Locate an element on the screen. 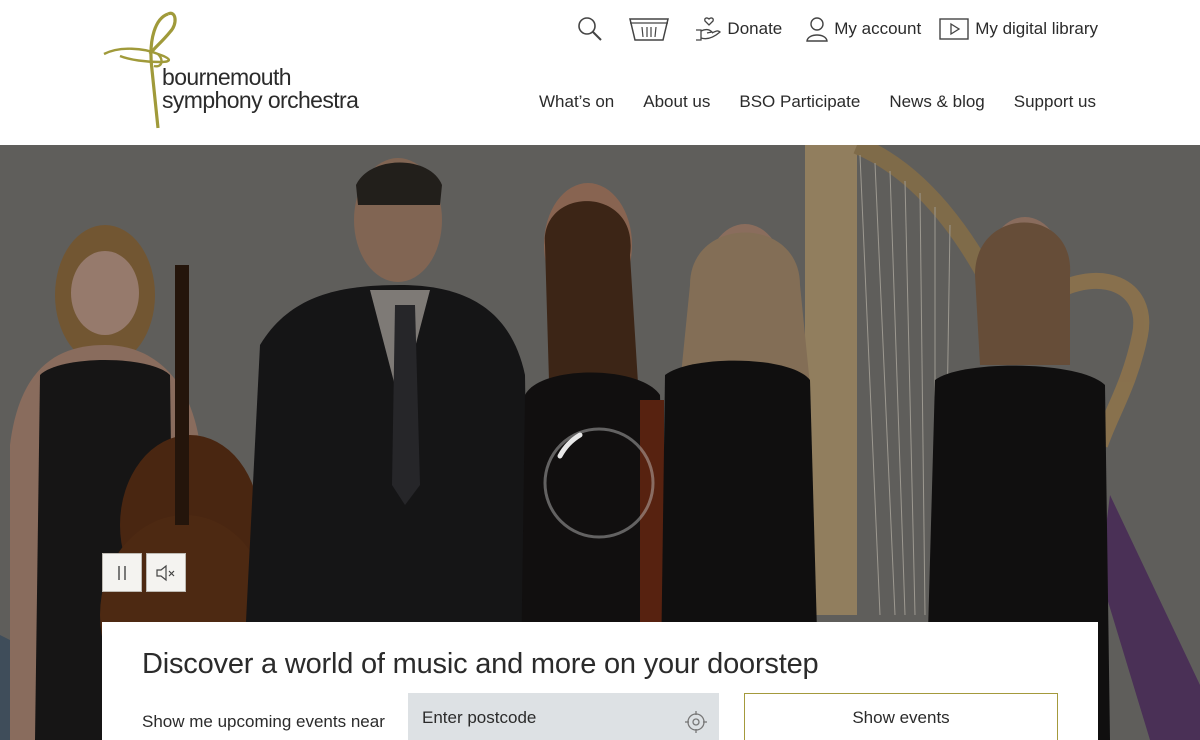 This screenshot has height=740, width=1200. bso-logo: bournemouth symphony orchestra is located at coordinates (235, 71).